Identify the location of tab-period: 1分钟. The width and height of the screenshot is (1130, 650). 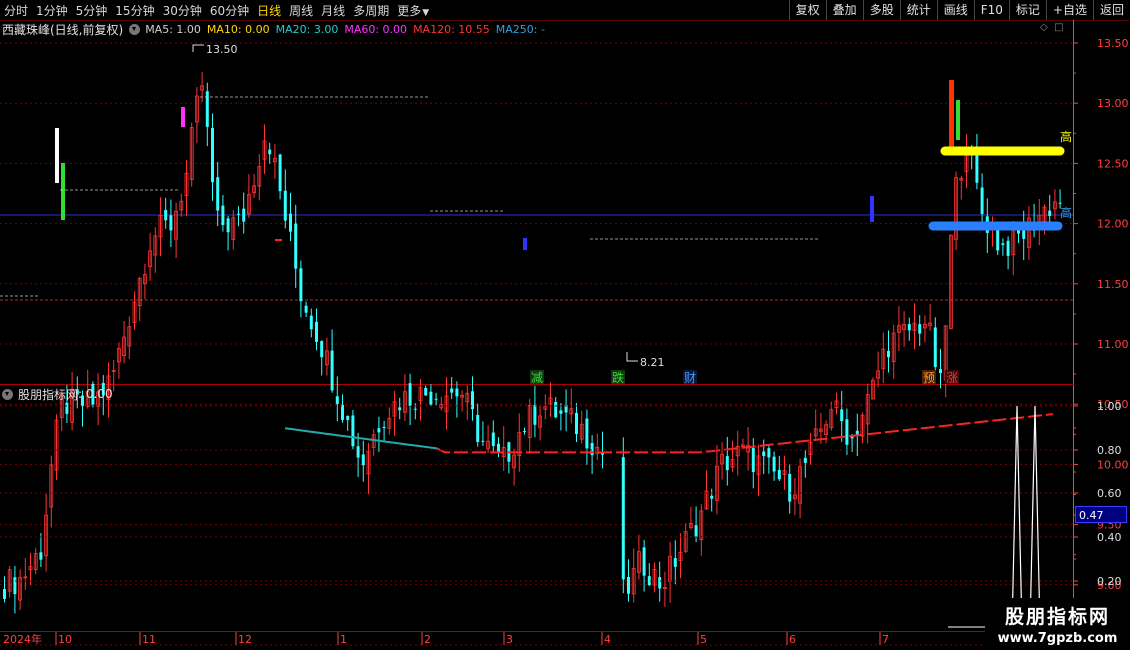
(52, 10).